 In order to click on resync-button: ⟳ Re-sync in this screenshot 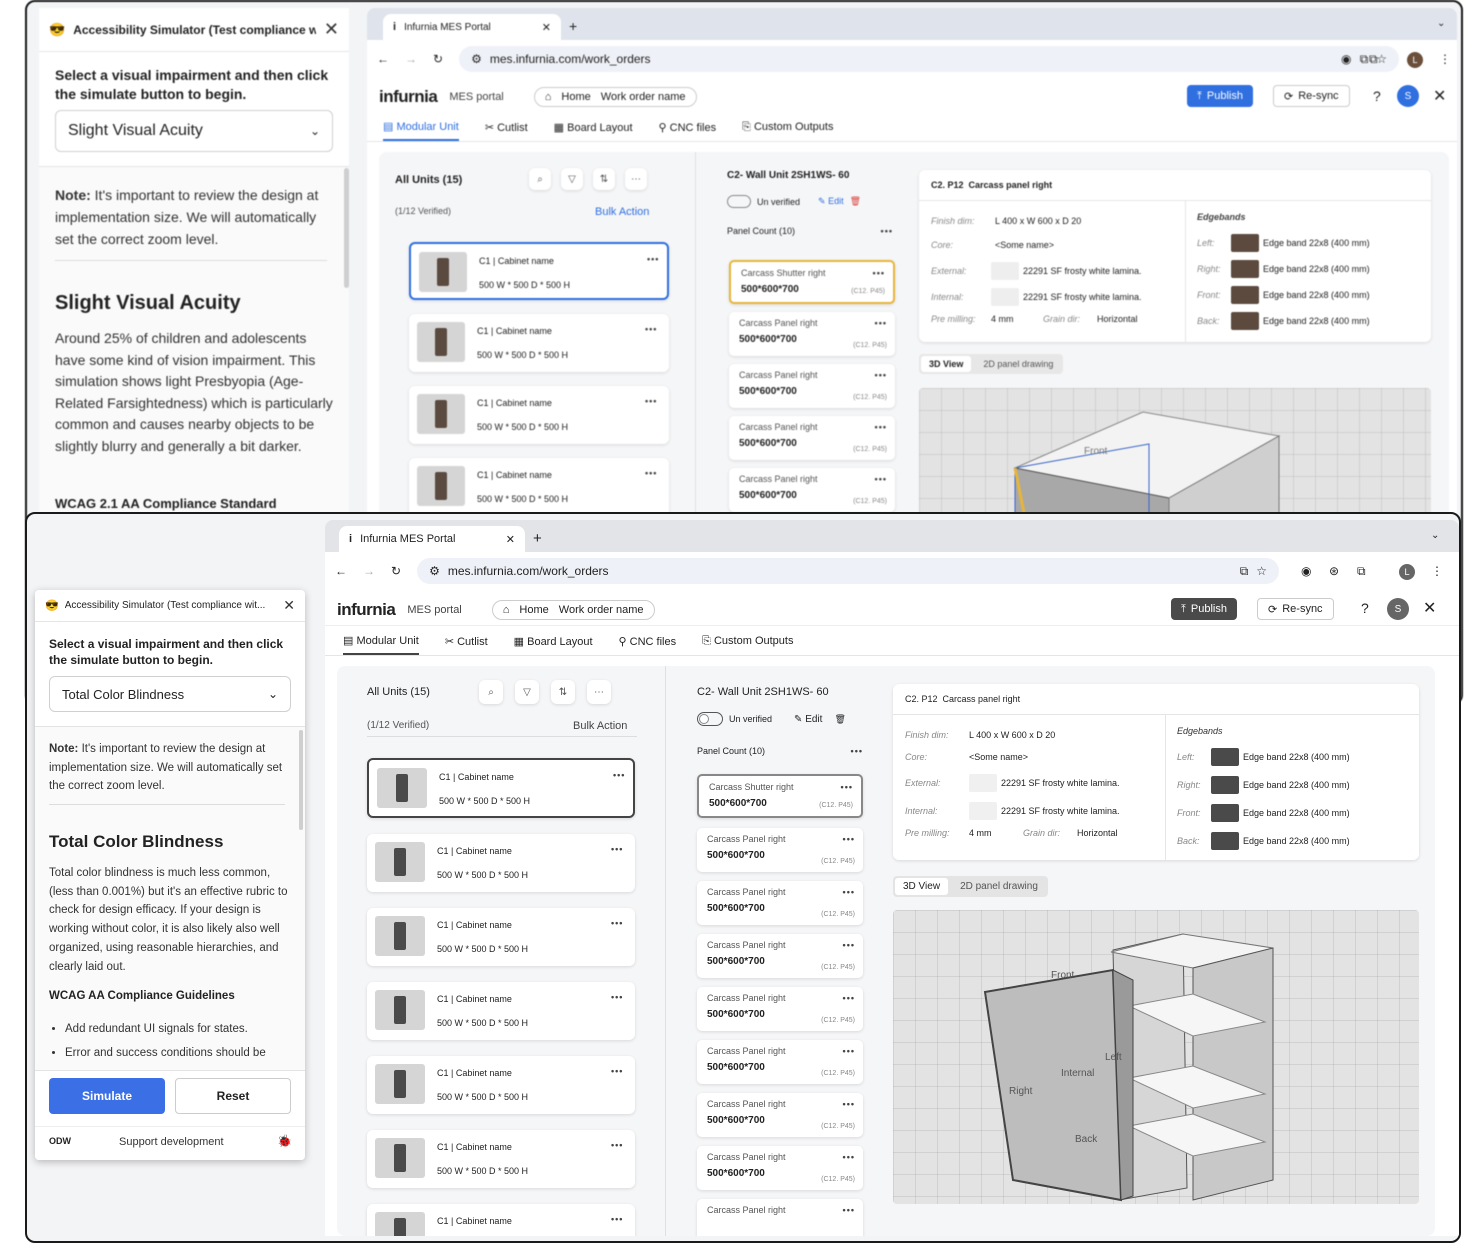, I will do `click(1311, 96)`.